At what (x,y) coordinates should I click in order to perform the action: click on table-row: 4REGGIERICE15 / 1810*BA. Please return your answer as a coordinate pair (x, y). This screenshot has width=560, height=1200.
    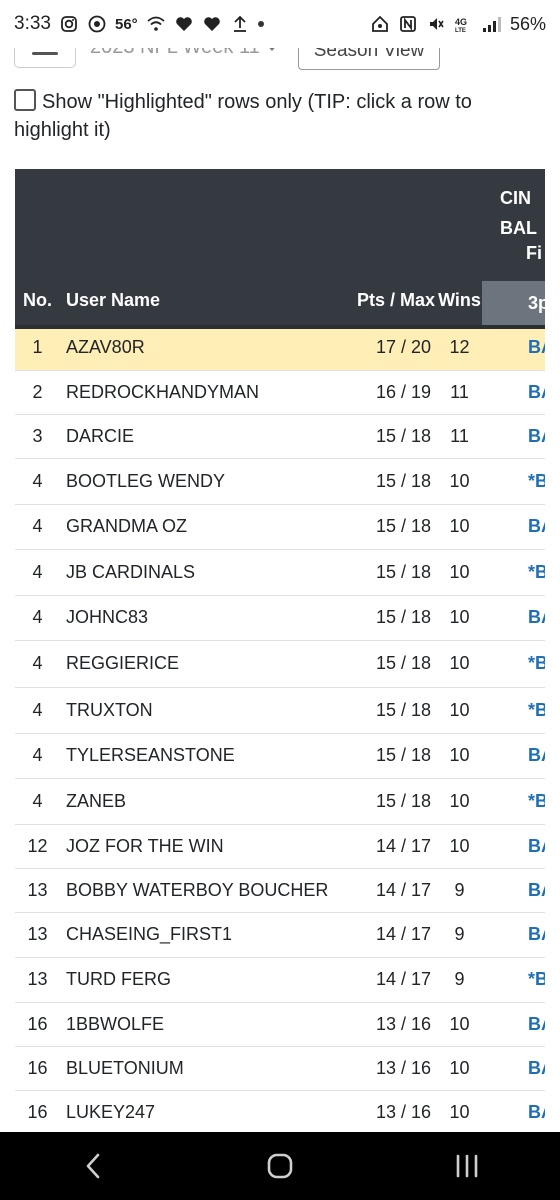
    Looking at the image, I should click on (280, 664).